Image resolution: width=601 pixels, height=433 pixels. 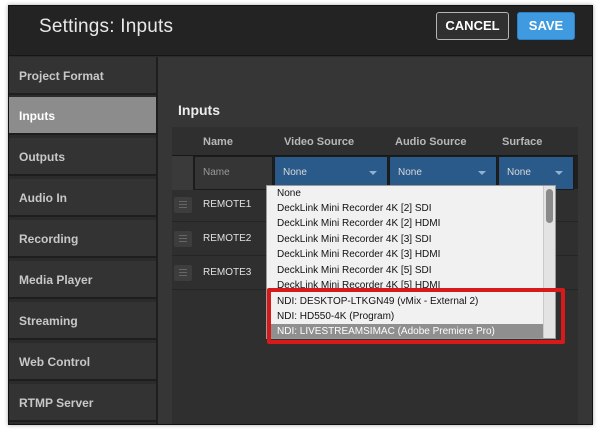 What do you see at coordinates (82, 76) in the screenshot?
I see `sidebar-item-project-format: Project Format` at bounding box center [82, 76].